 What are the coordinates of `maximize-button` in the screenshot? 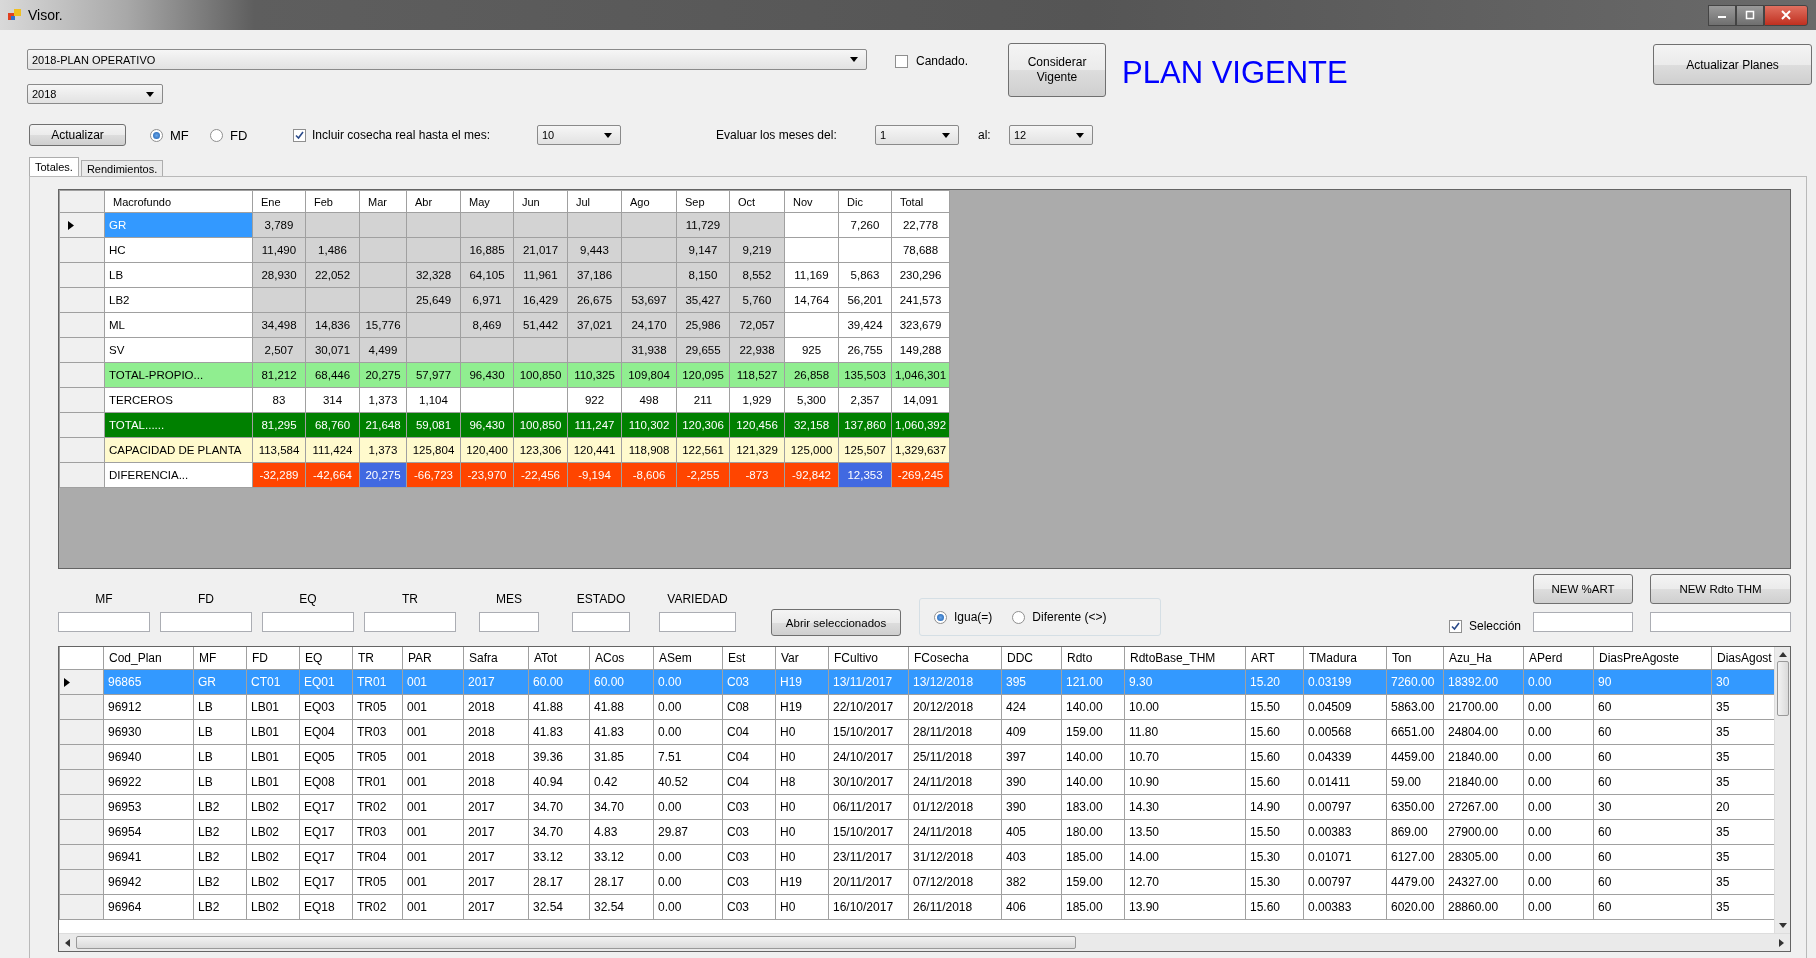 It's located at (1750, 15).